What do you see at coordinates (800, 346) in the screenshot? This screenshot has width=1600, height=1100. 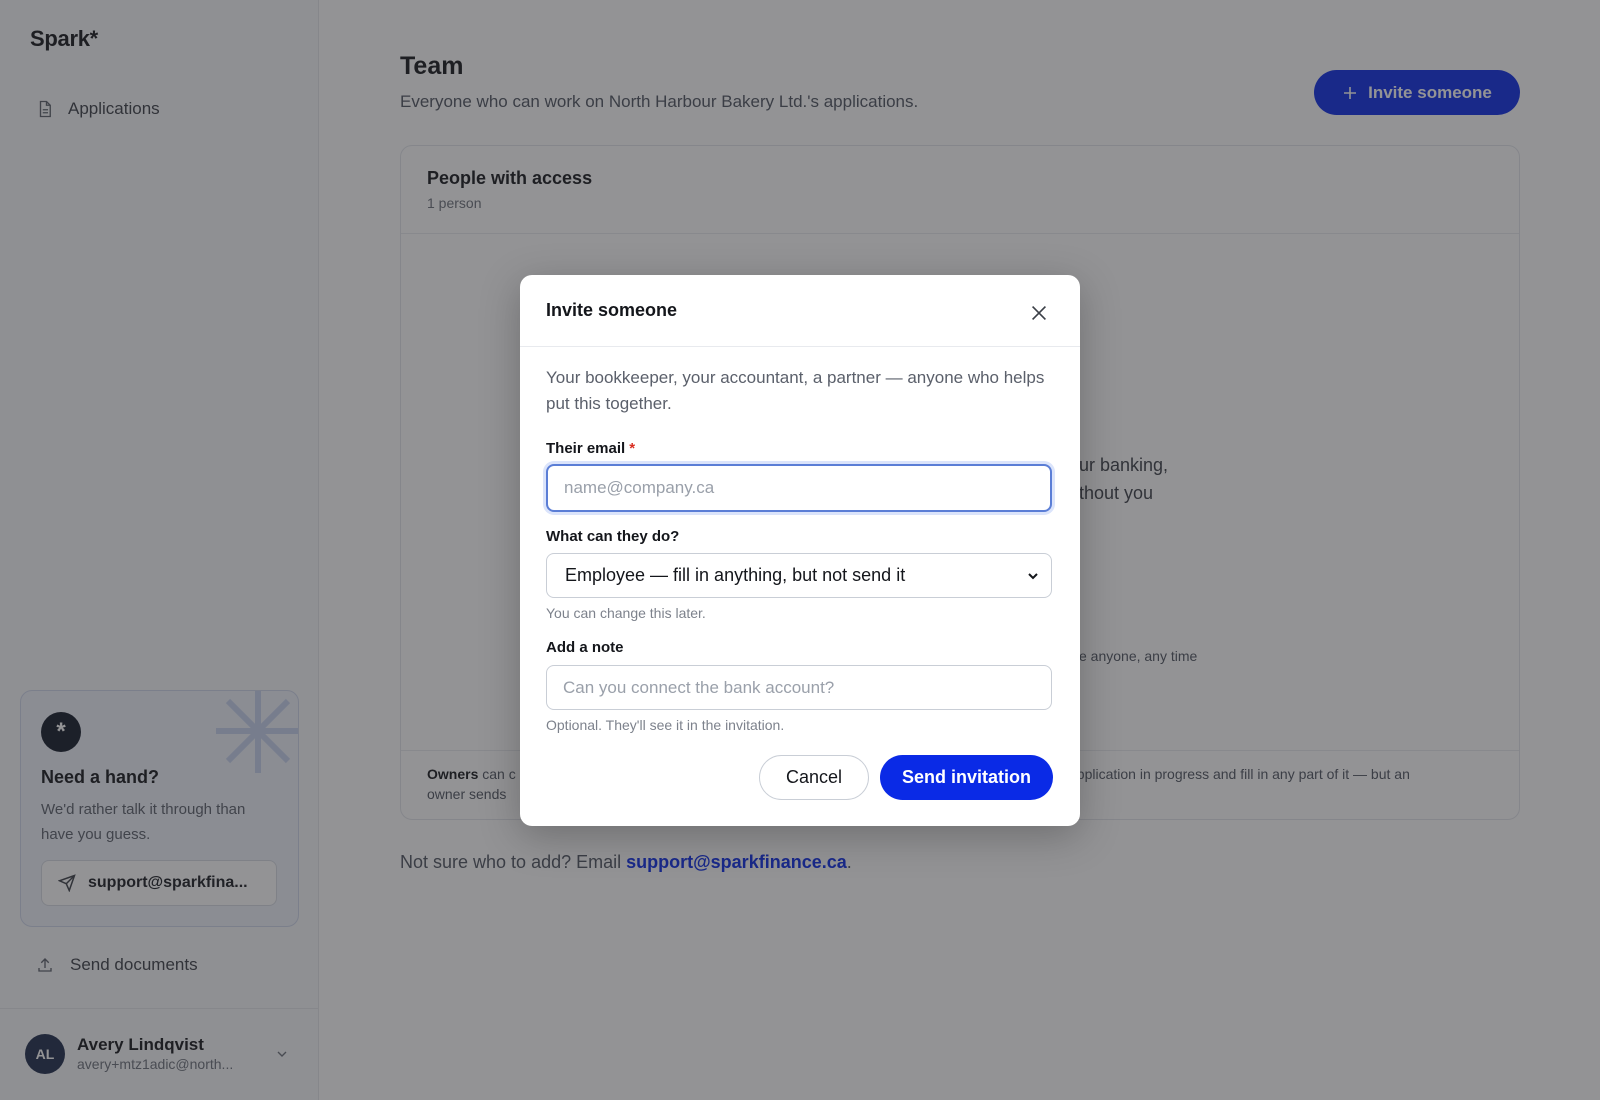 I see `dialog-divider` at bounding box center [800, 346].